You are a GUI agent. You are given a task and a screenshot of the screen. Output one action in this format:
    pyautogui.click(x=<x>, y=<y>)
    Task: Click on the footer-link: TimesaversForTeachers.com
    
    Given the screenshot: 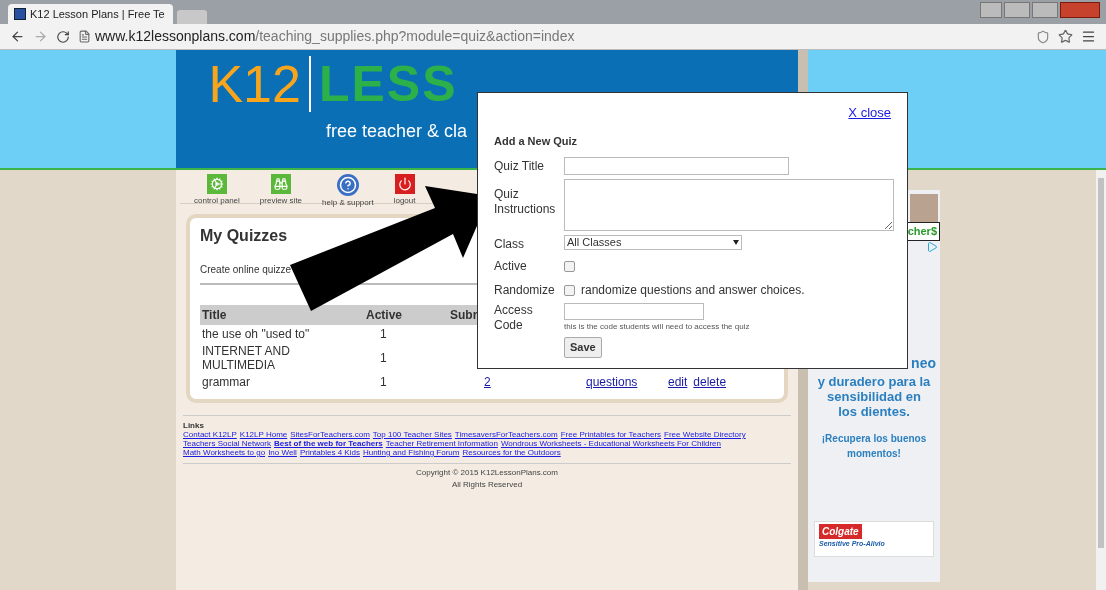 What is the action you would take?
    pyautogui.click(x=506, y=434)
    